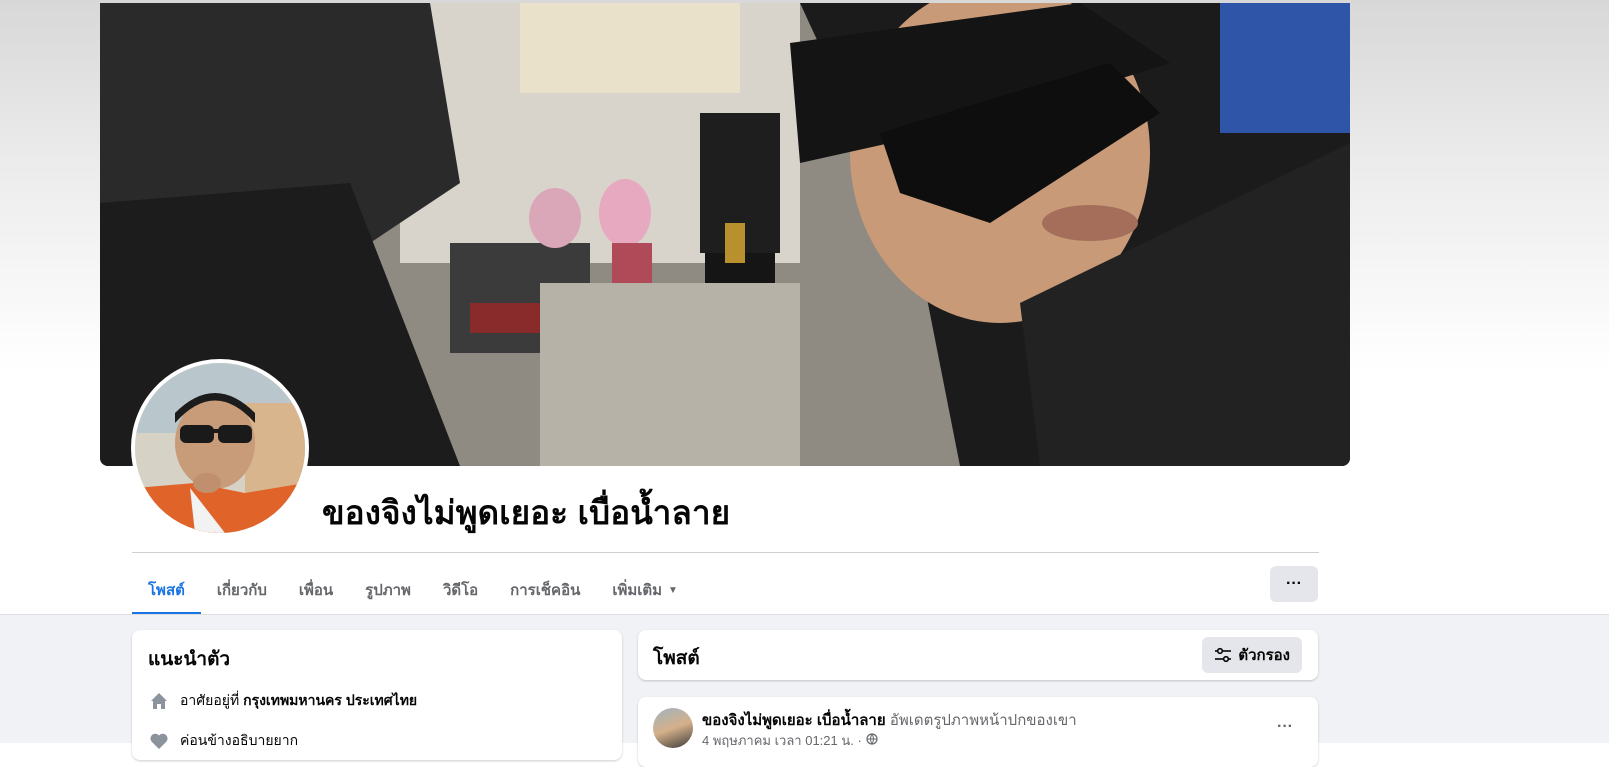  Describe the element at coordinates (189, 659) in the screenshot. I see `intro-title: แนะนำตัว` at that location.